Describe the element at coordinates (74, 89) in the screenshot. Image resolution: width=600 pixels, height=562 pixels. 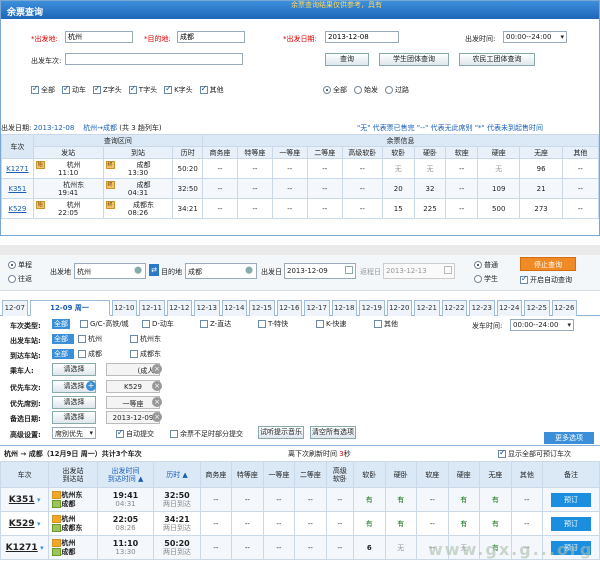
I see `type-filter-1: 动车` at that location.